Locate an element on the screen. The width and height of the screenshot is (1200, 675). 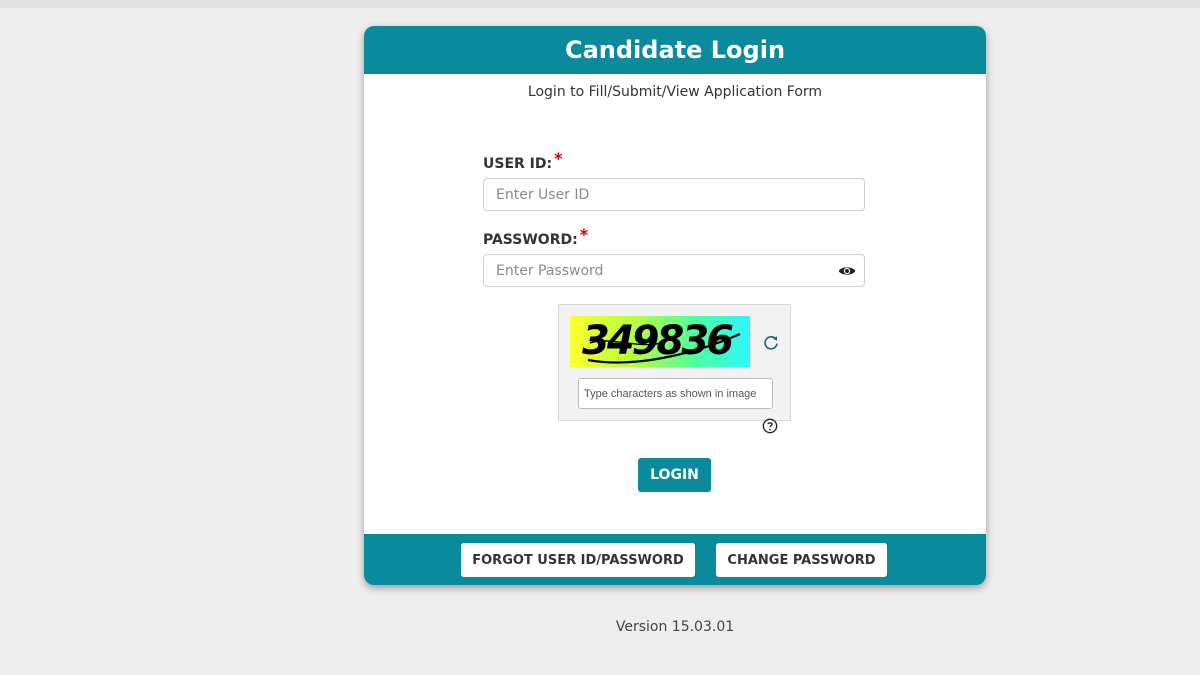
refresh-icon is located at coordinates (771, 343).